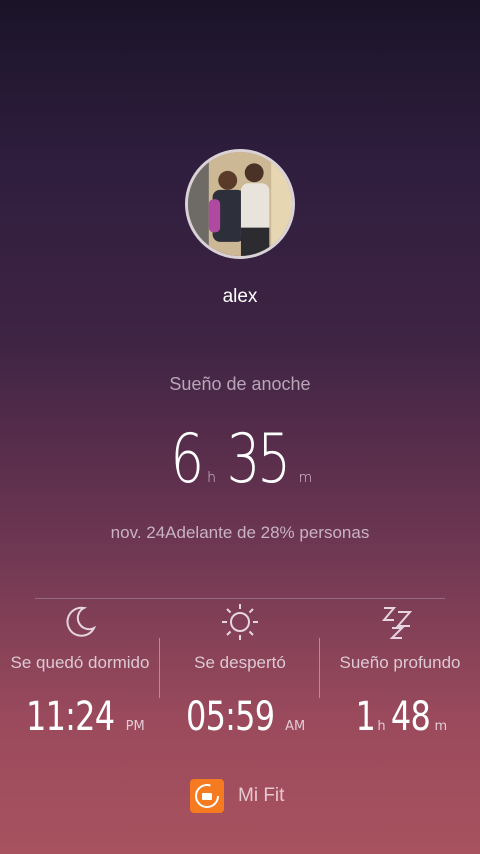 This screenshot has width=480, height=854. What do you see at coordinates (400, 662) in the screenshot?
I see `deep-sleep-label: Sueño profundo` at bounding box center [400, 662].